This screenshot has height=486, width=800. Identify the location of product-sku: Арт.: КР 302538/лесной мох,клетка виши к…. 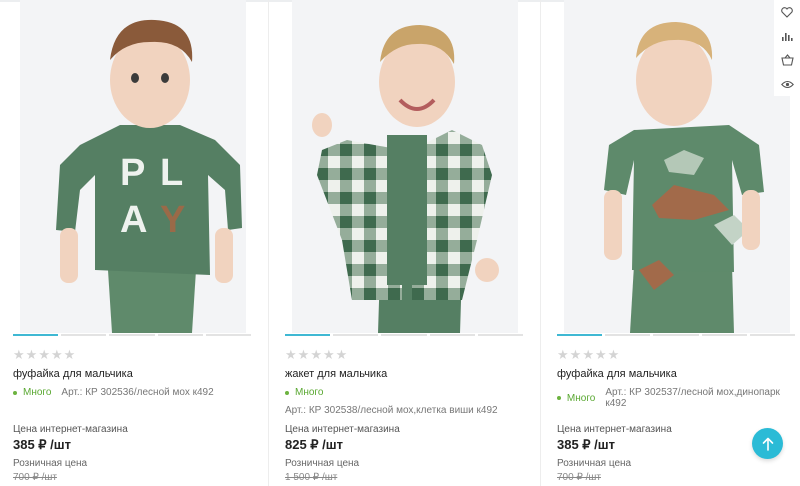
(391, 410).